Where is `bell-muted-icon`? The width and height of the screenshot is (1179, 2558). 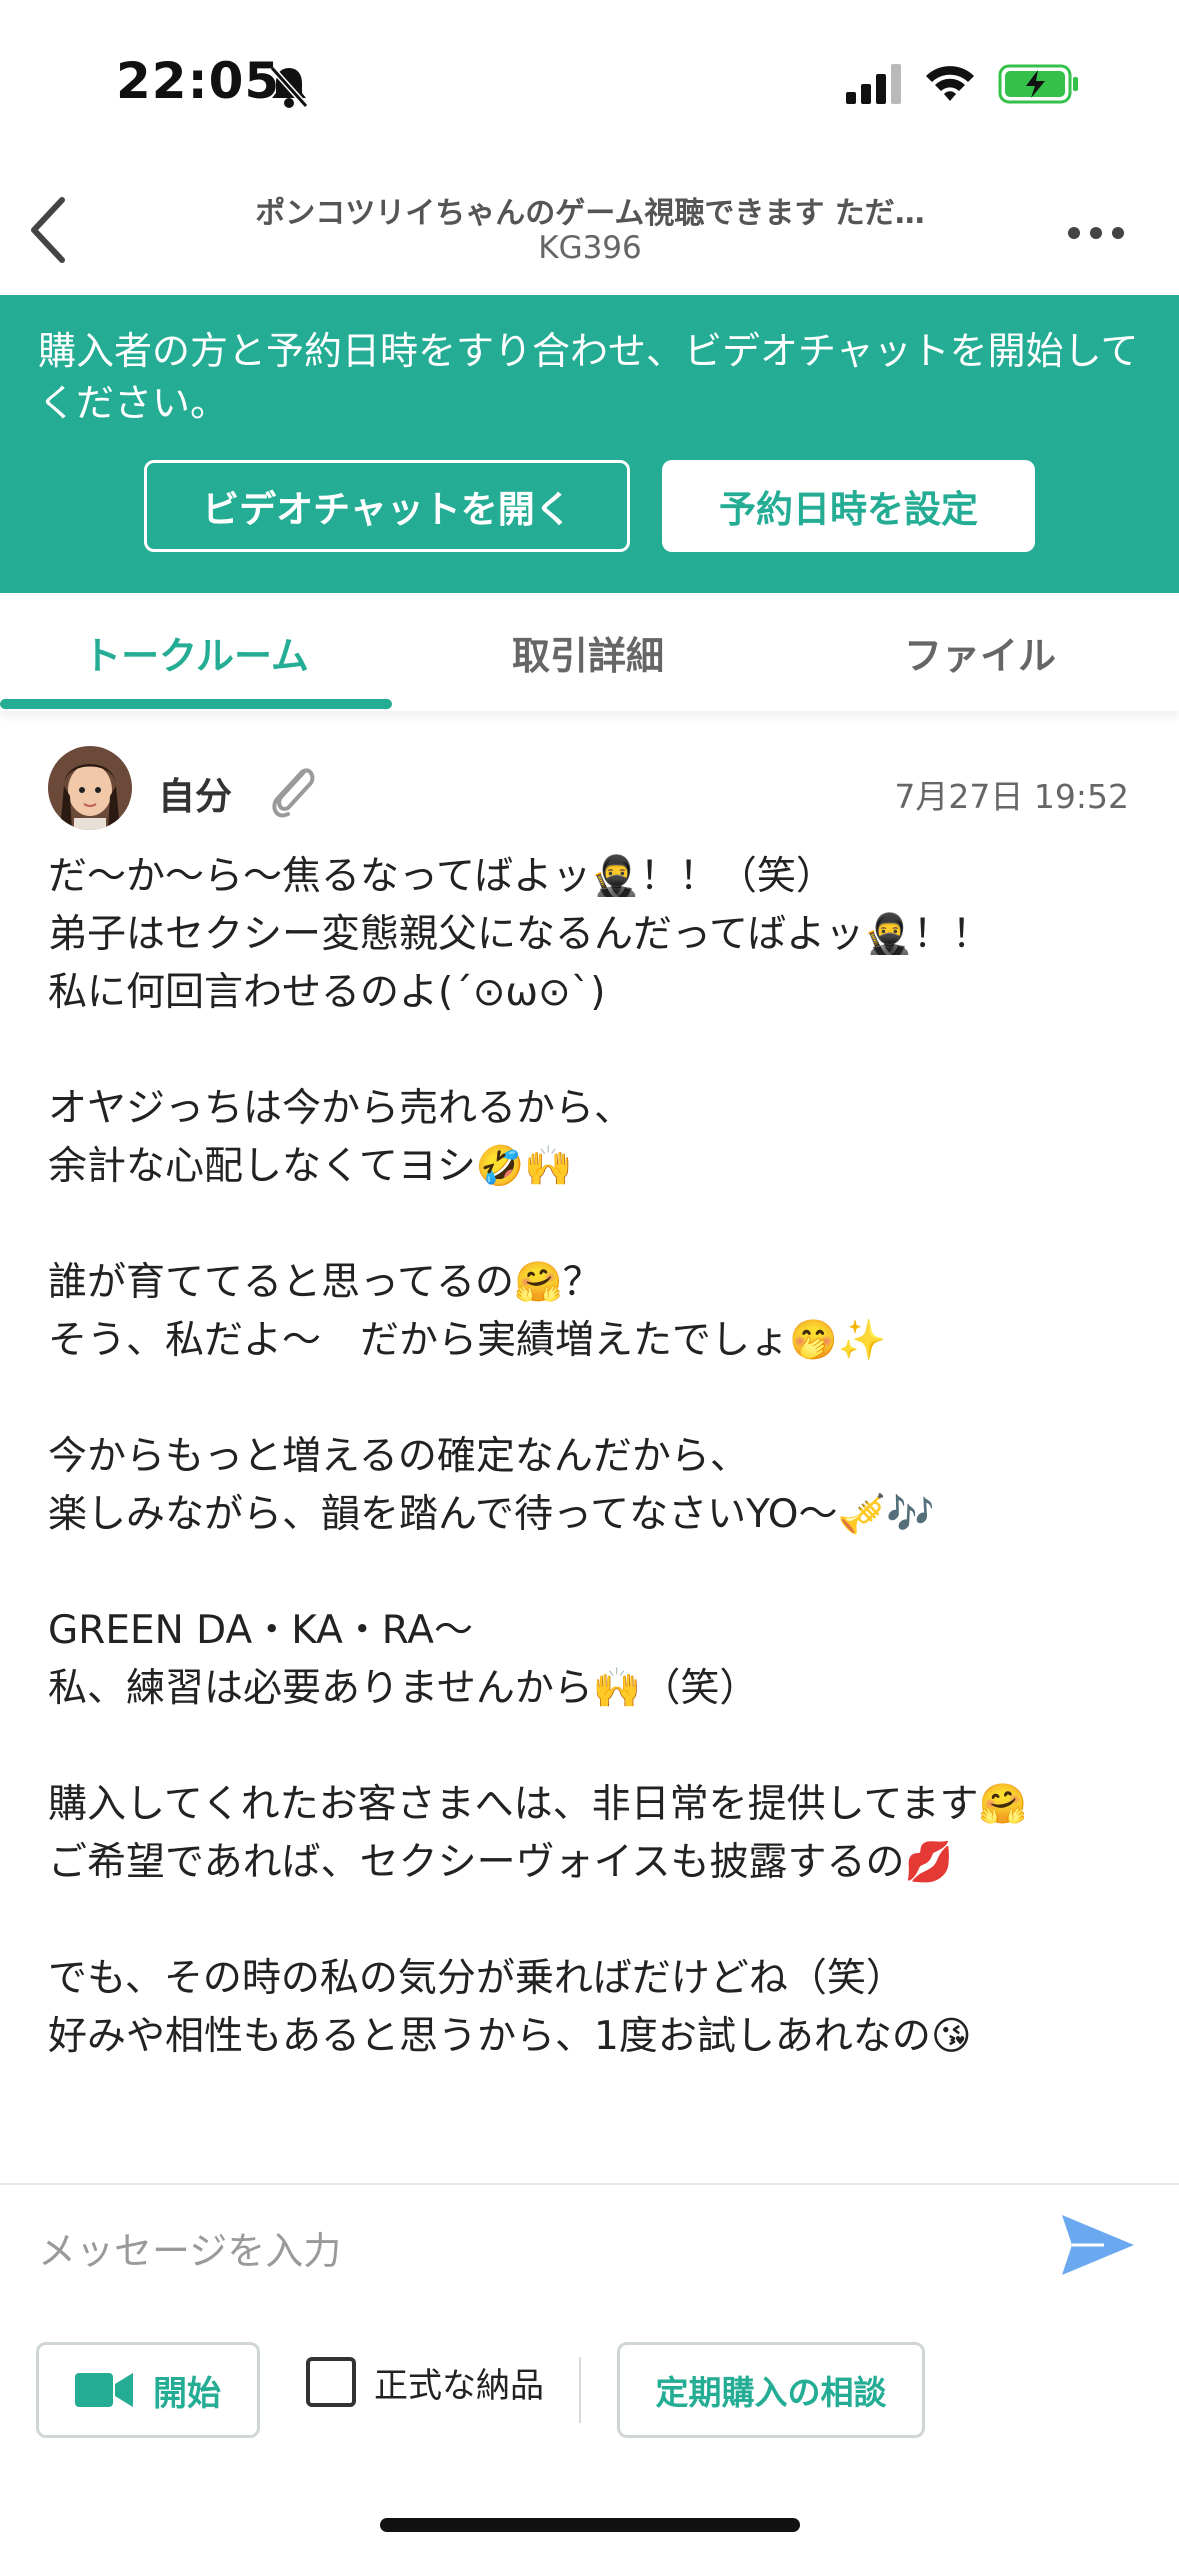 bell-muted-icon is located at coordinates (289, 87).